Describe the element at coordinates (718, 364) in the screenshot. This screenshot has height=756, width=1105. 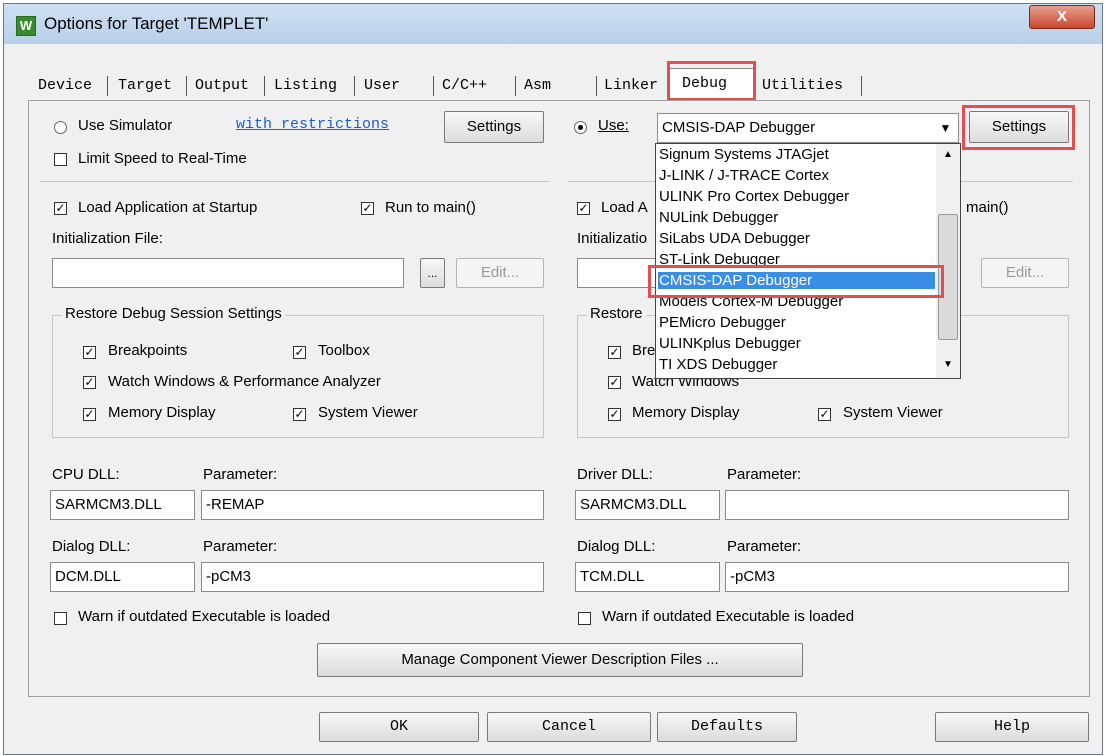
I see `dropdown-item: TI XDS Debugger` at that location.